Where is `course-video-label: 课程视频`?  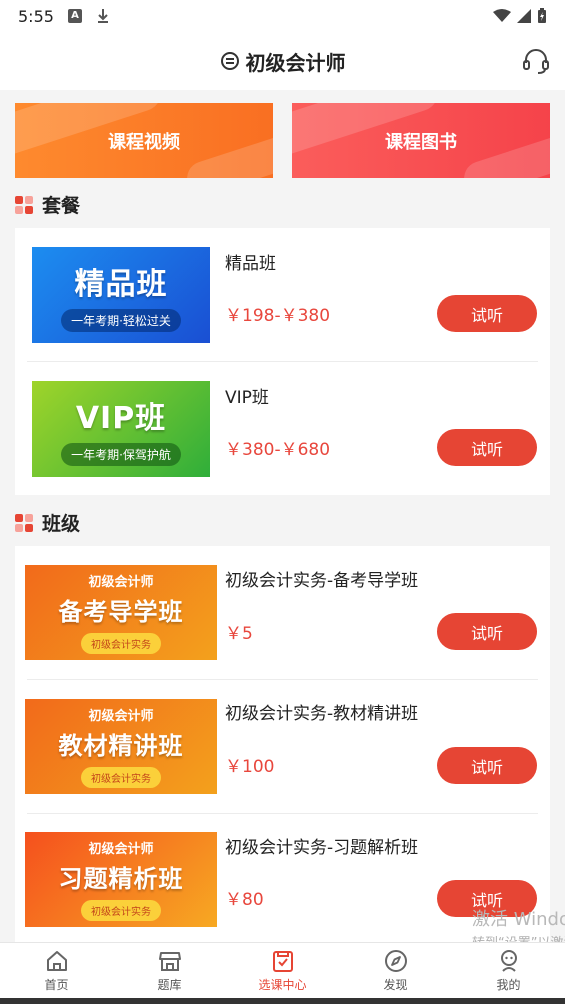 course-video-label: 课程视频 is located at coordinates (144, 142).